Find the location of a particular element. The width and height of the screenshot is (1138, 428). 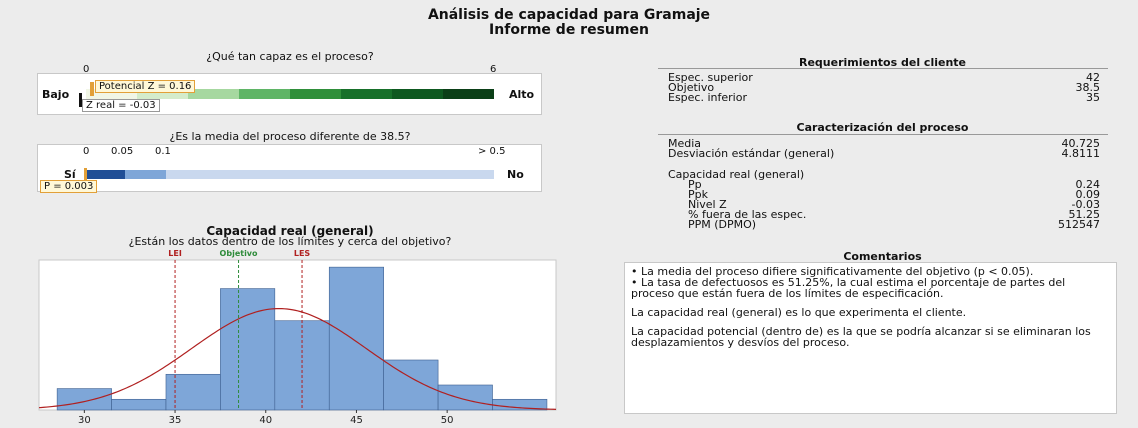

cap-value-ppm: 512547 is located at coordinates (1079, 224).